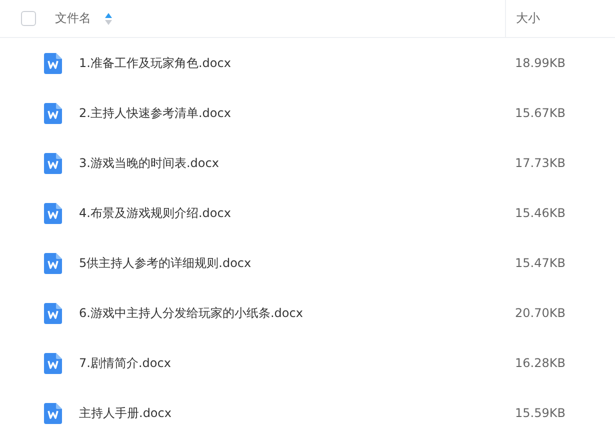 The image size is (615, 440). What do you see at coordinates (528, 18) in the screenshot?
I see `column-header: 大小` at bounding box center [528, 18].